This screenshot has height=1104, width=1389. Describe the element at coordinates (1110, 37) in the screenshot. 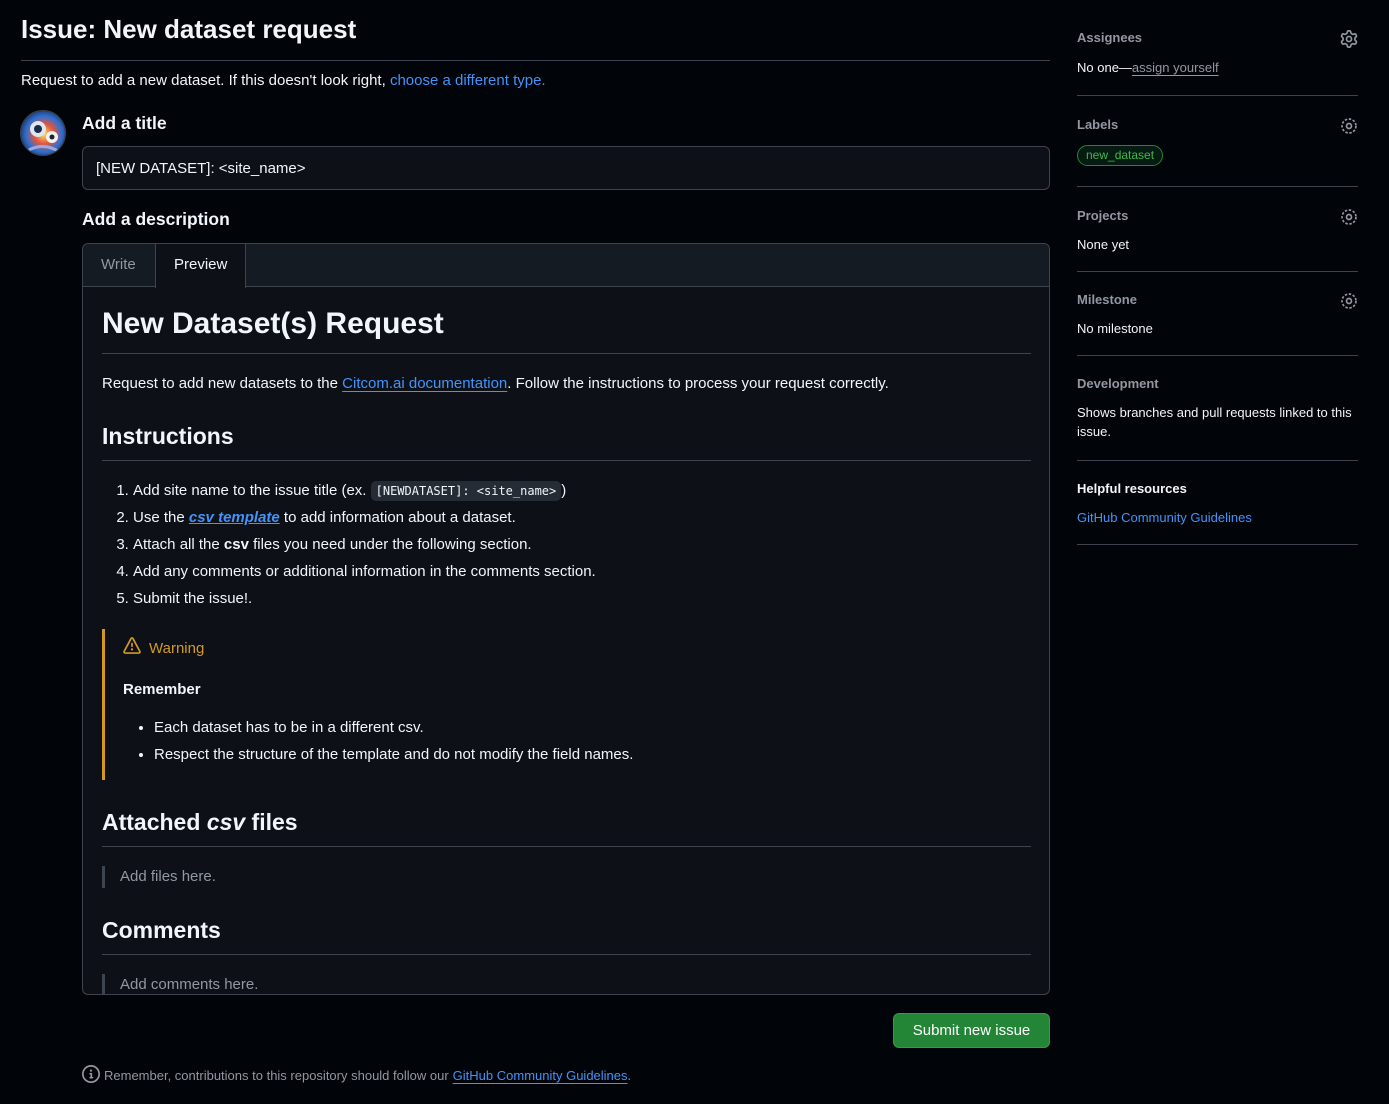

I see `assignees-heading: Assignees` at that location.